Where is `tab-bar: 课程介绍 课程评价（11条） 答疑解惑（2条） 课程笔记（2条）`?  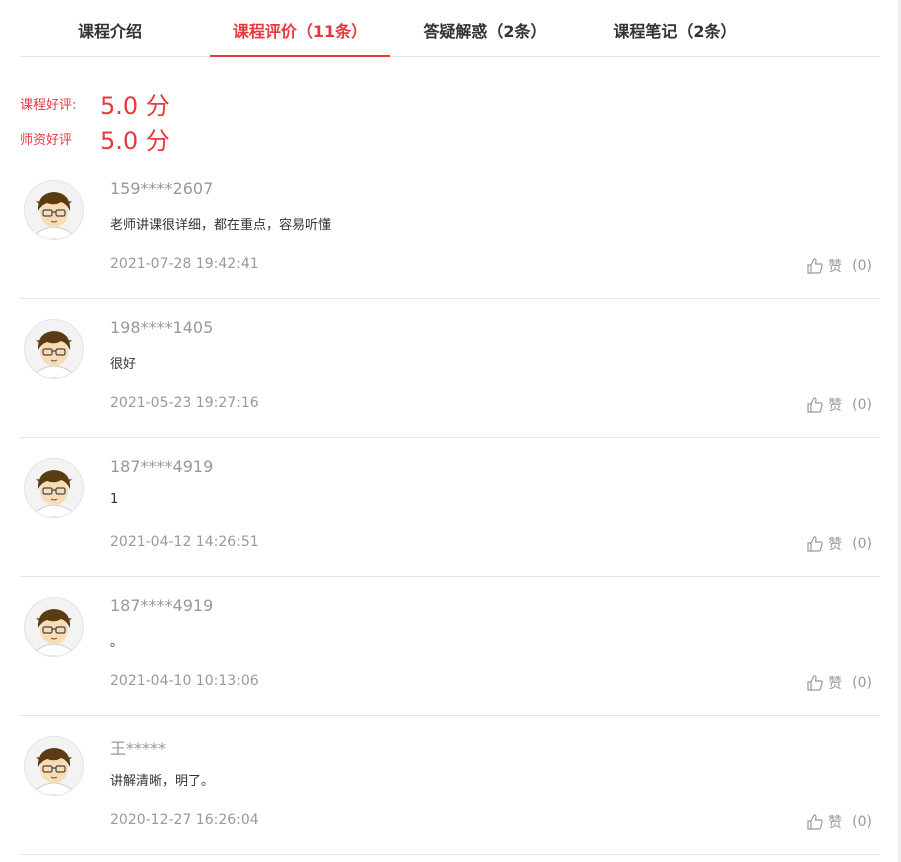 tab-bar: 课程介绍 课程评价（11条） 答疑解惑（2条） 课程笔记（2条） is located at coordinates (450, 28).